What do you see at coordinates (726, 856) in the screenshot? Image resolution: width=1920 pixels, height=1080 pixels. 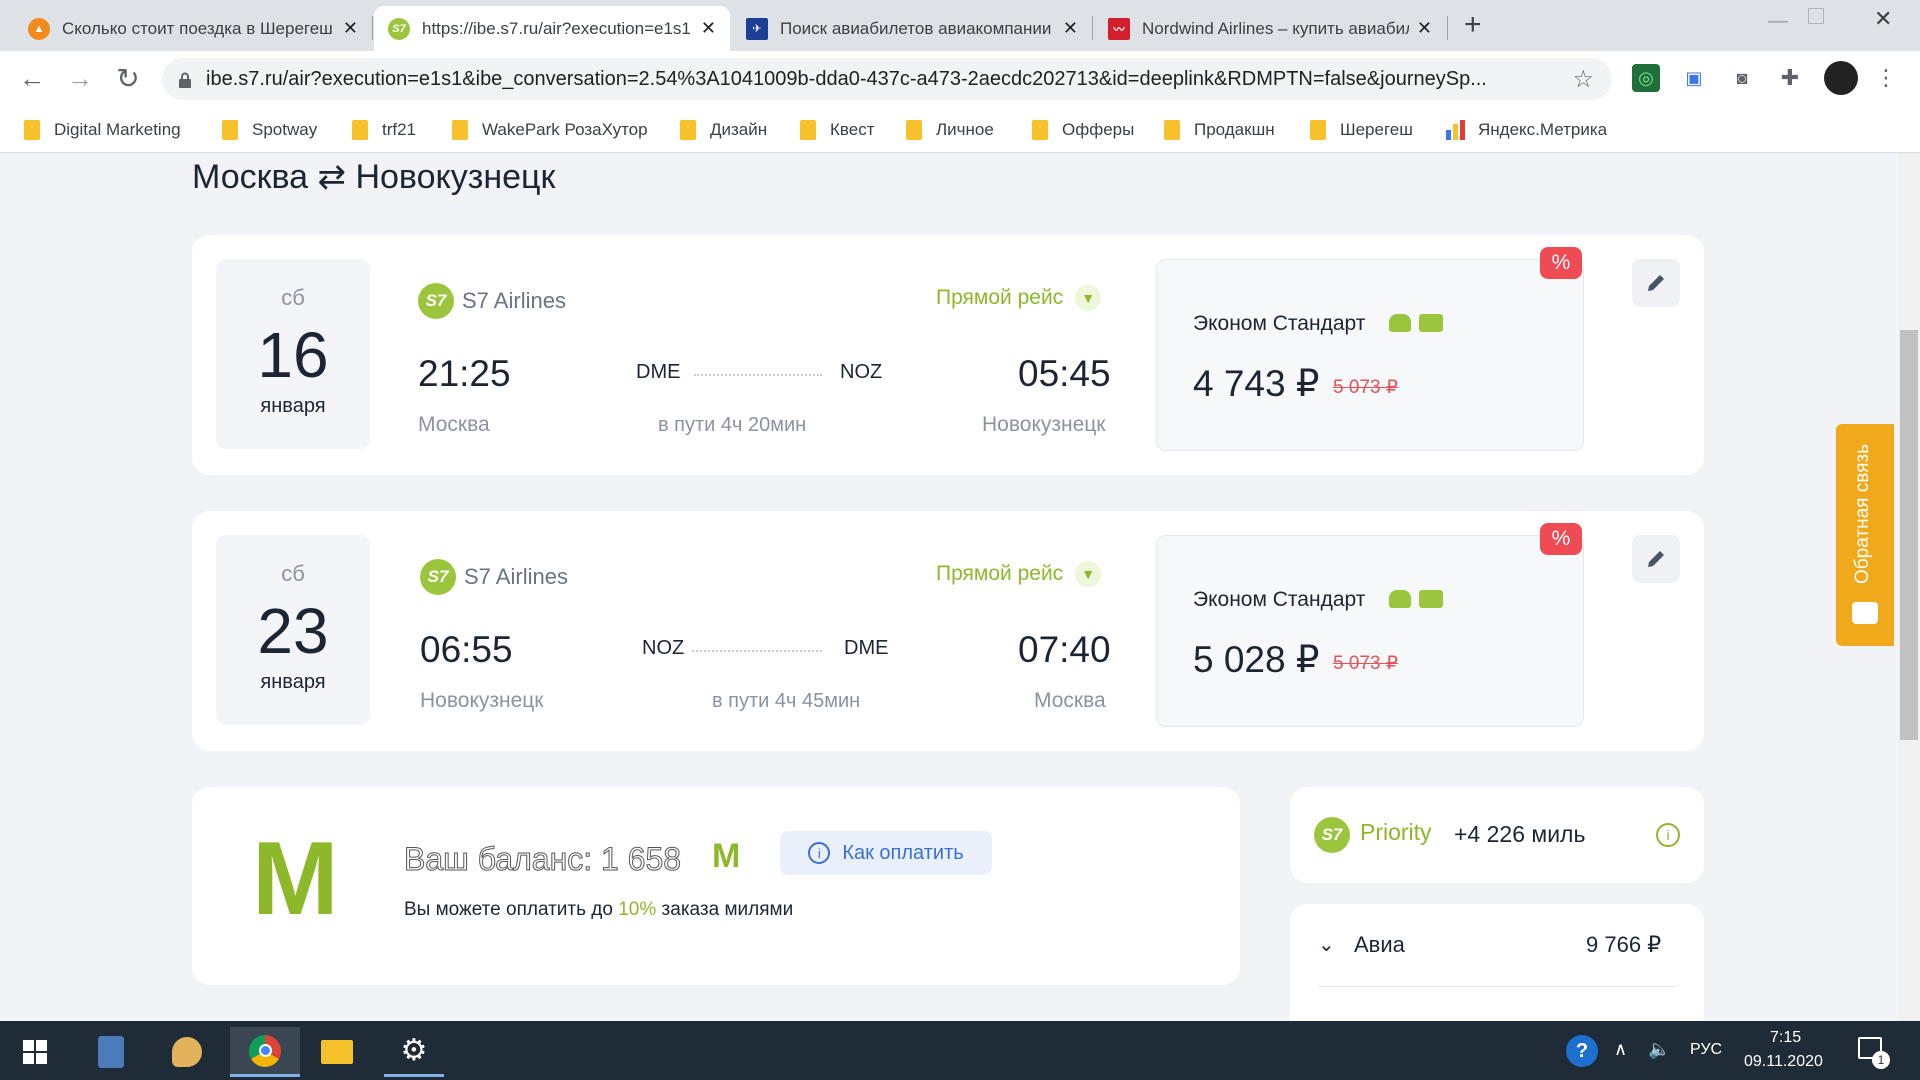 I see `miles-currency: M` at bounding box center [726, 856].